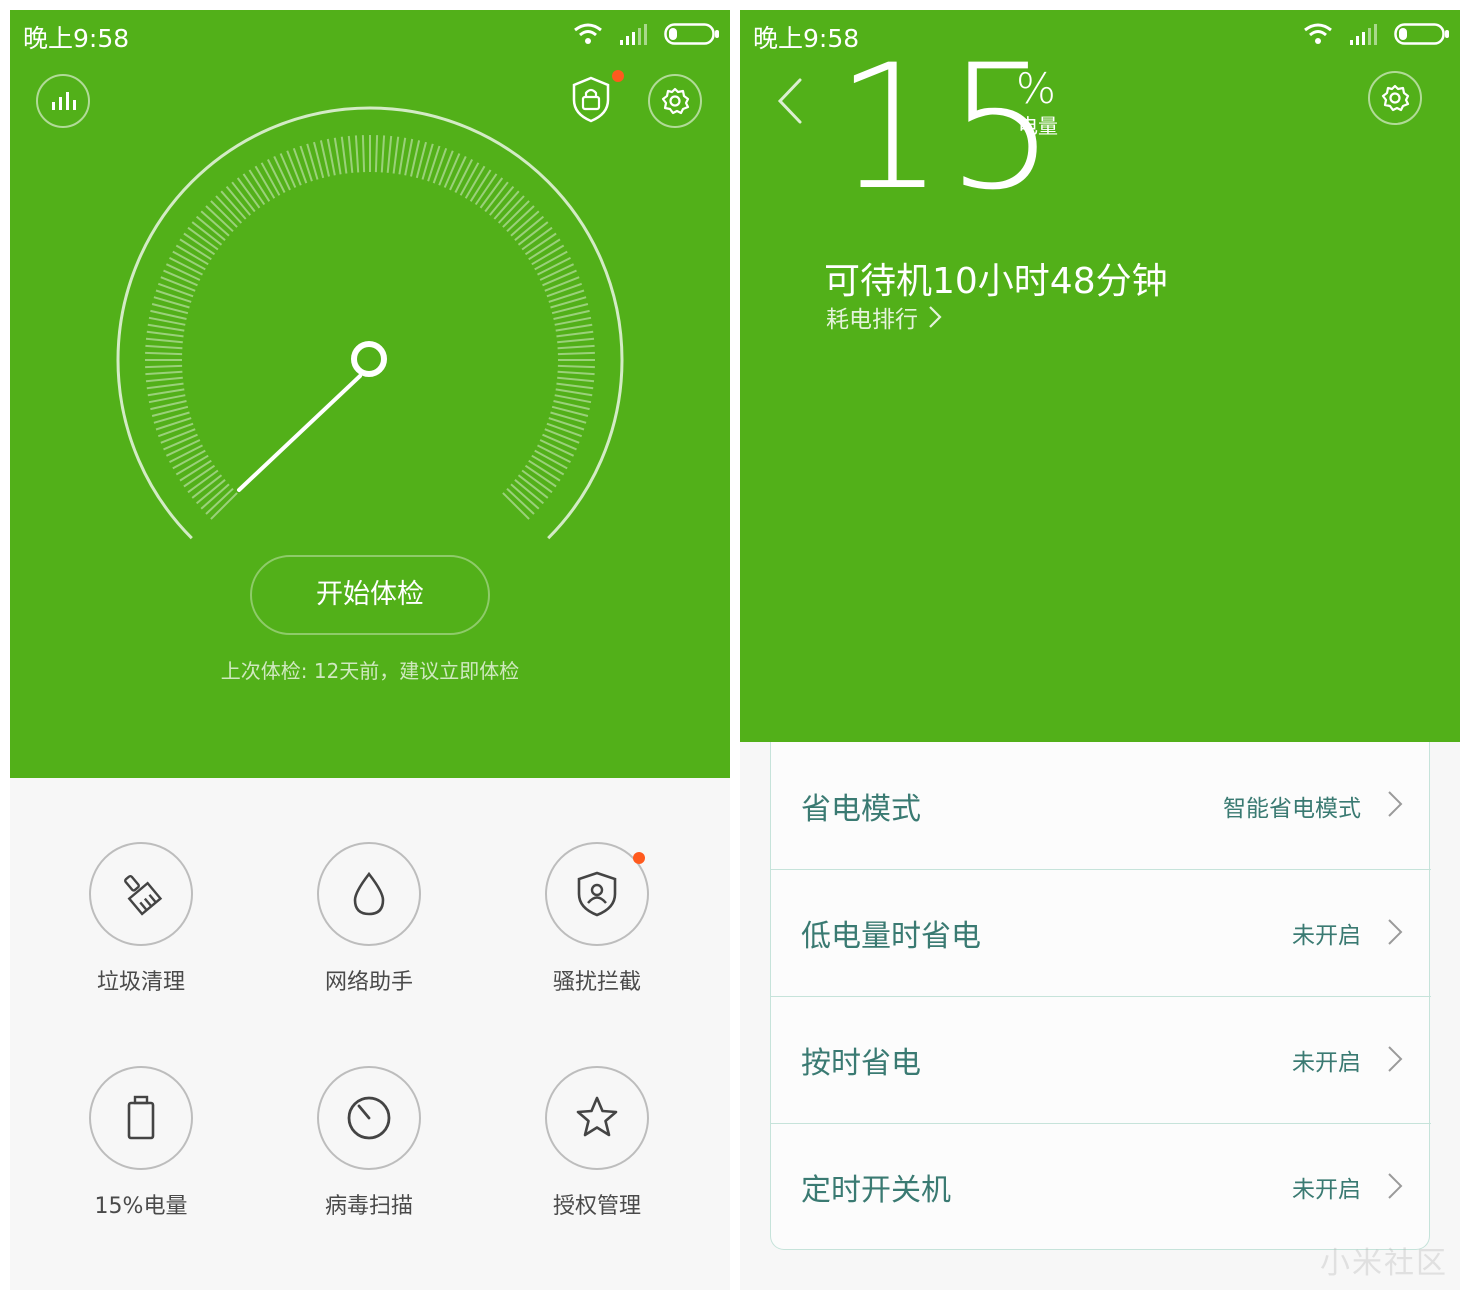  I want to click on signal-icon, so click(1363, 34).